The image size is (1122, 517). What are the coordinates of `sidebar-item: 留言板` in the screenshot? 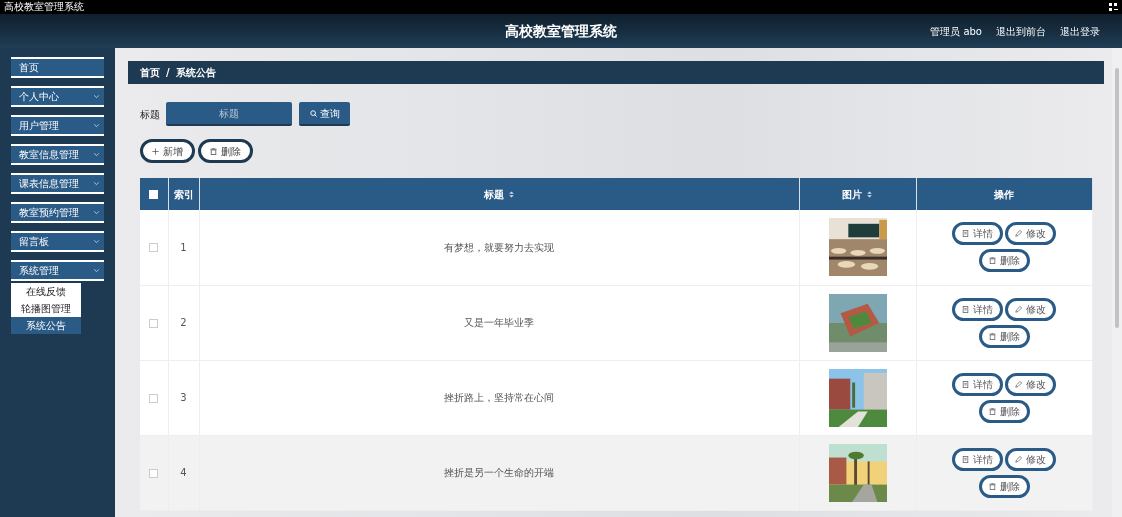 It's located at (57, 241).